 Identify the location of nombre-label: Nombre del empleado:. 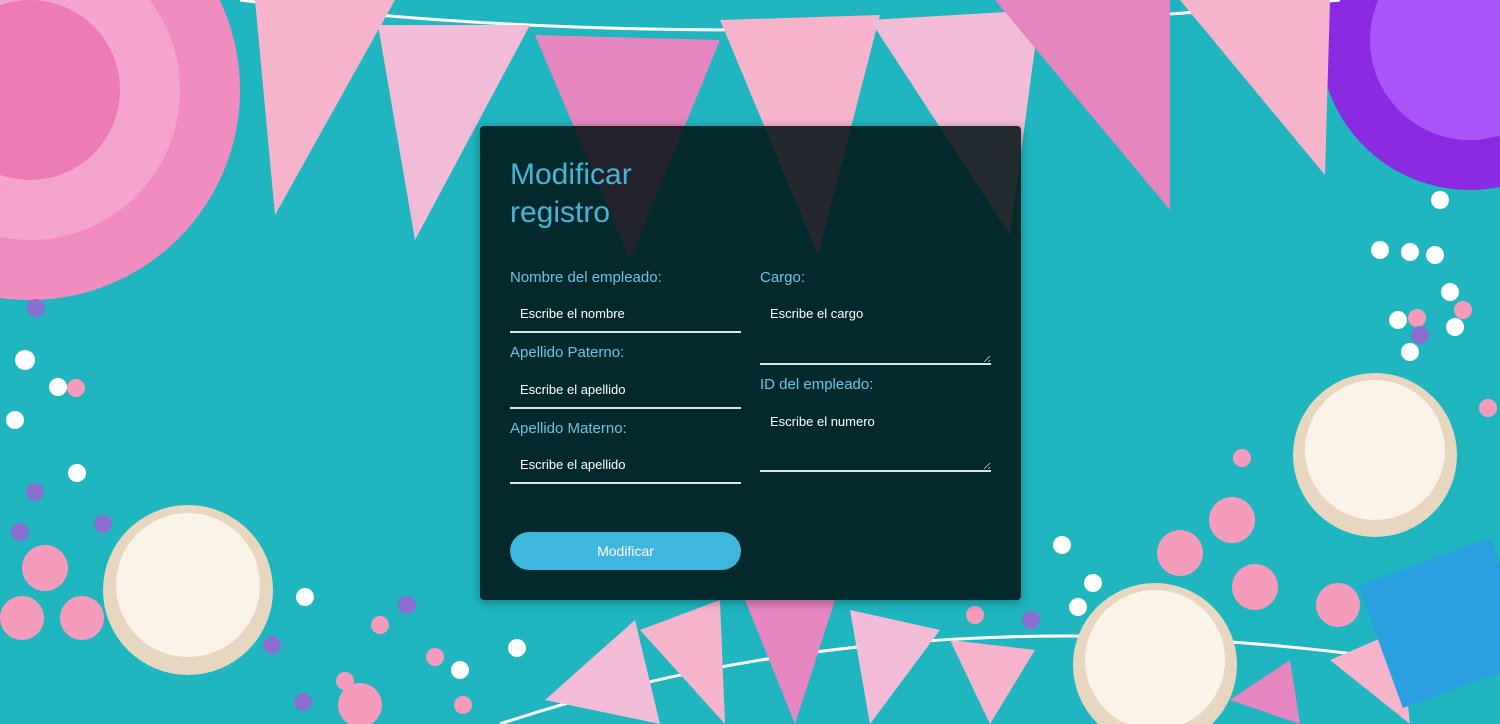
(586, 277).